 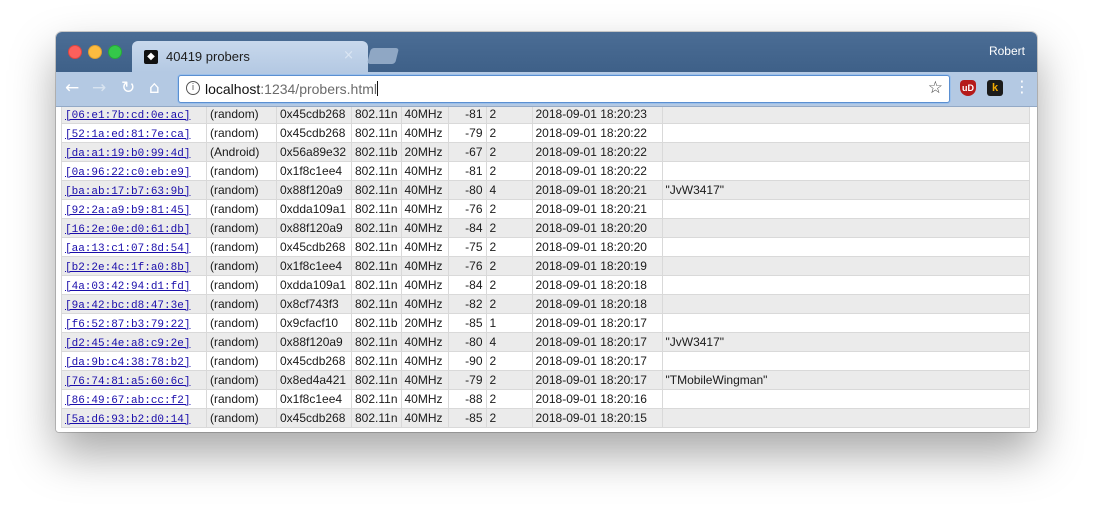 I want to click on tab-probers: ◆ 40419 probers ×, so click(x=250, y=56).